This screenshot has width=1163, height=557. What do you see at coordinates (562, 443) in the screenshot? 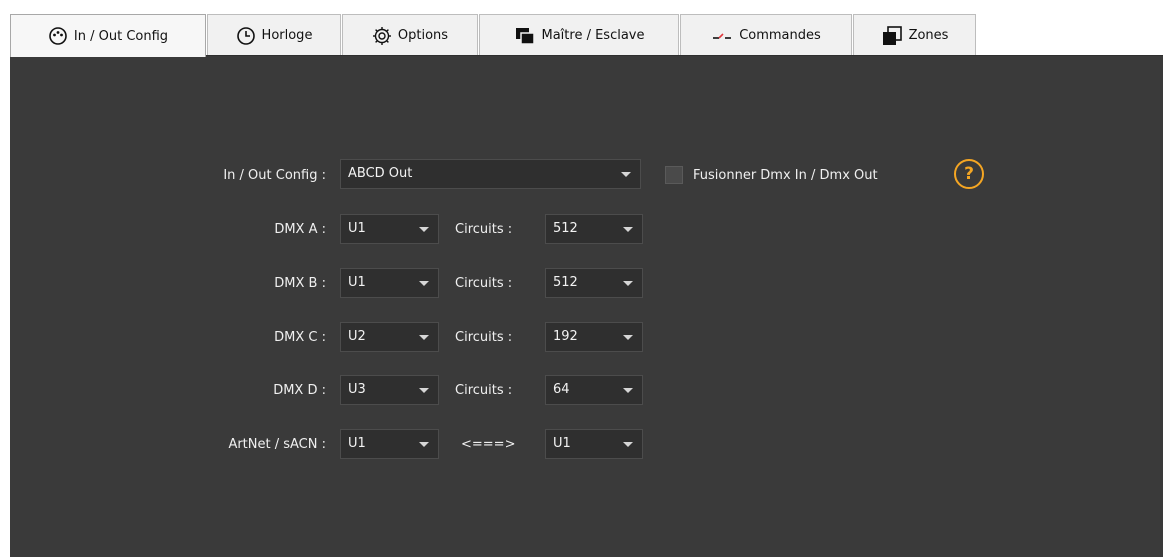
I see `artnet-target-value: U1` at bounding box center [562, 443].